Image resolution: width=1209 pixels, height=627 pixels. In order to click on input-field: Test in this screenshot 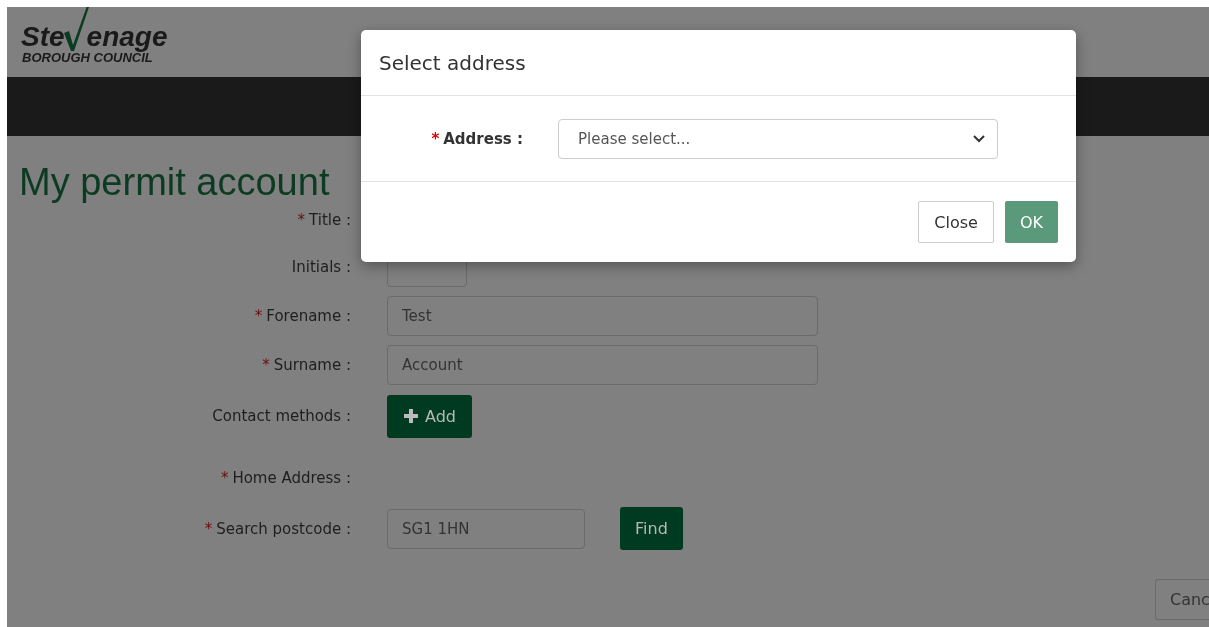, I will do `click(602, 316)`.